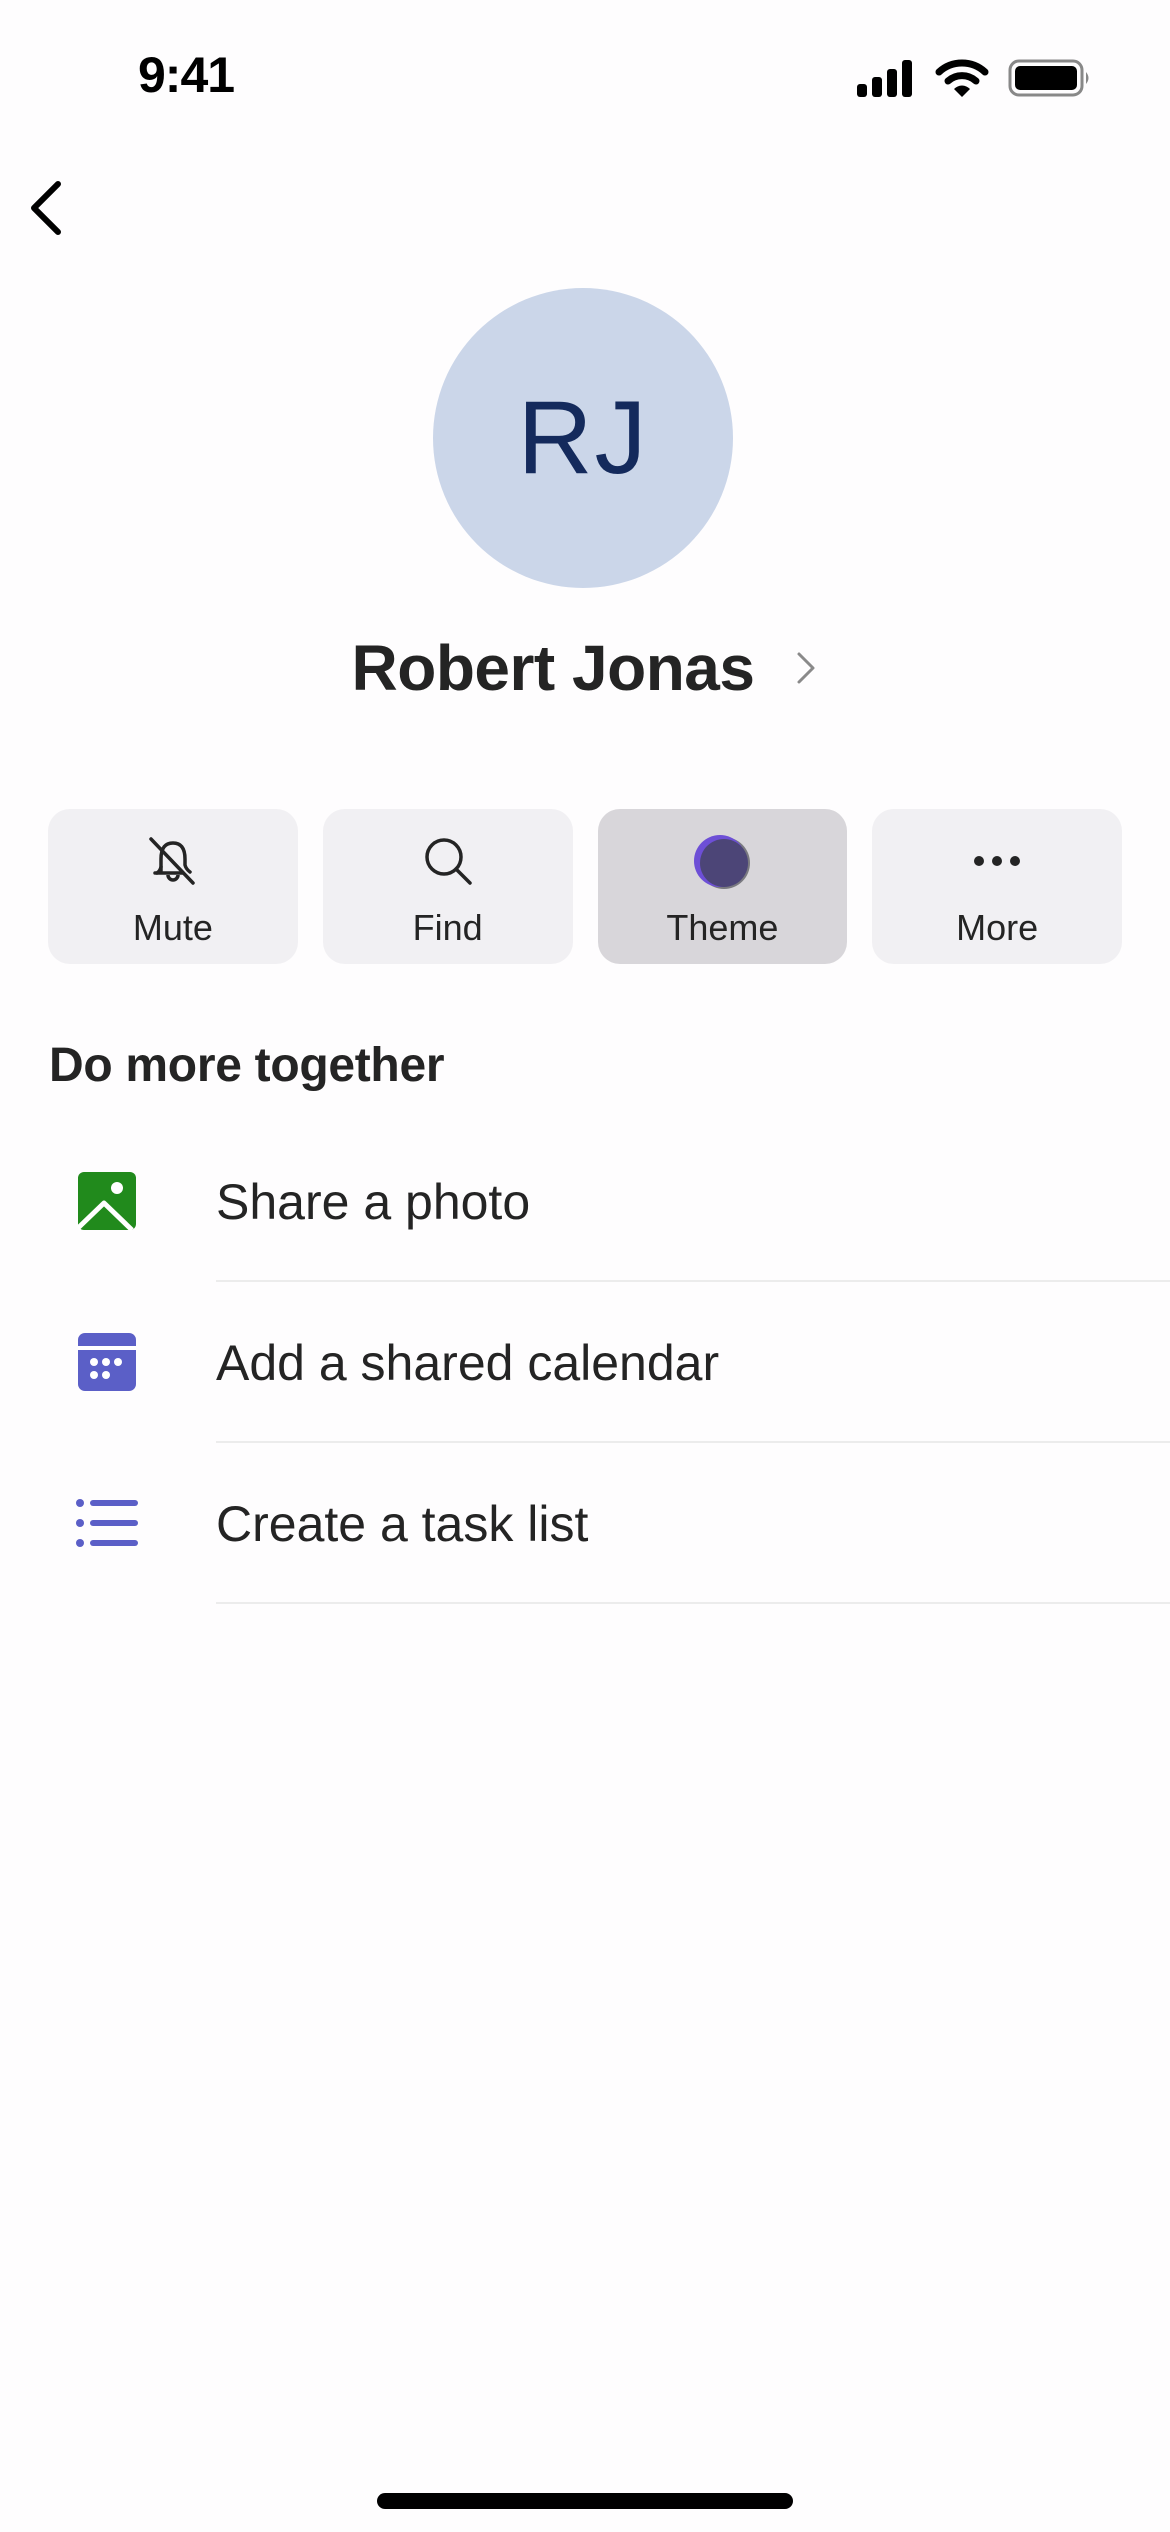  What do you see at coordinates (585, 2501) in the screenshot?
I see `home-indicator` at bounding box center [585, 2501].